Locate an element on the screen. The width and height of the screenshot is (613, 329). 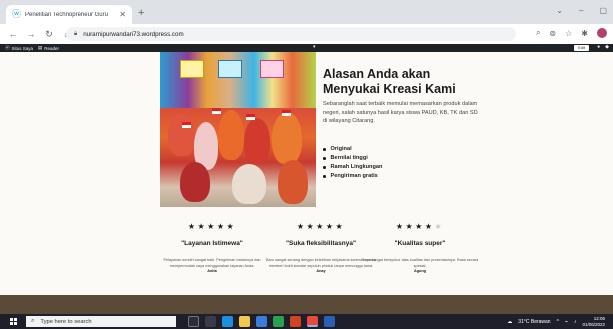
address-bar: 🔒︎ nurarnipurwandari73.wordpress.com is located at coordinates (291, 34).